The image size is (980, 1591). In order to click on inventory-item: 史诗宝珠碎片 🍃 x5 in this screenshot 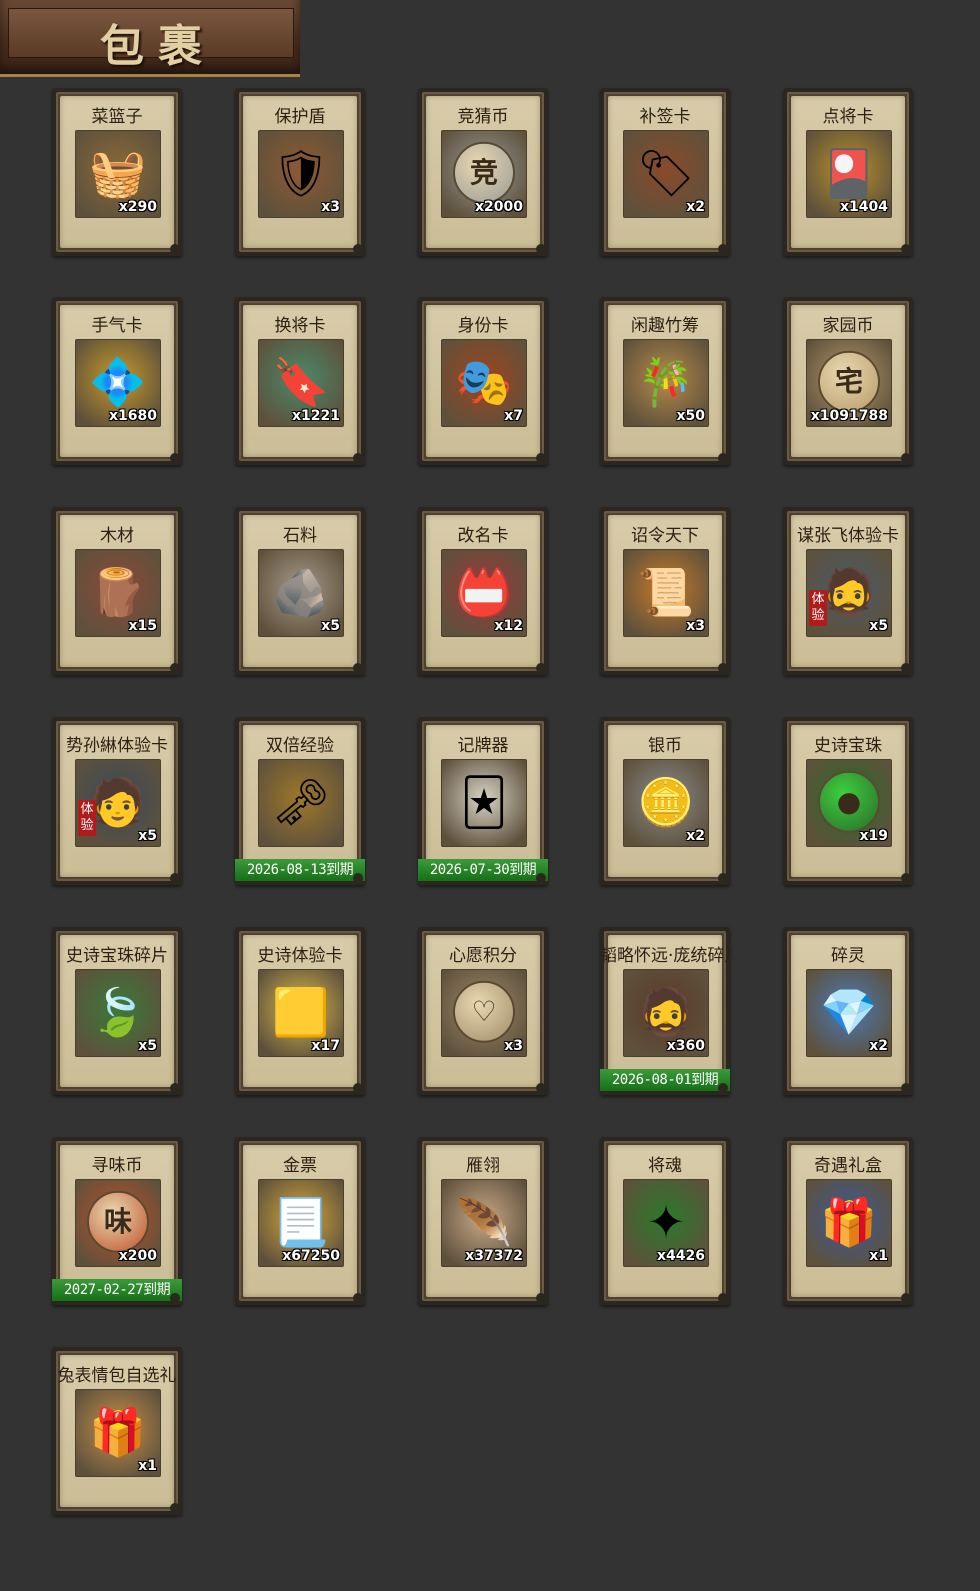, I will do `click(117, 1011)`.